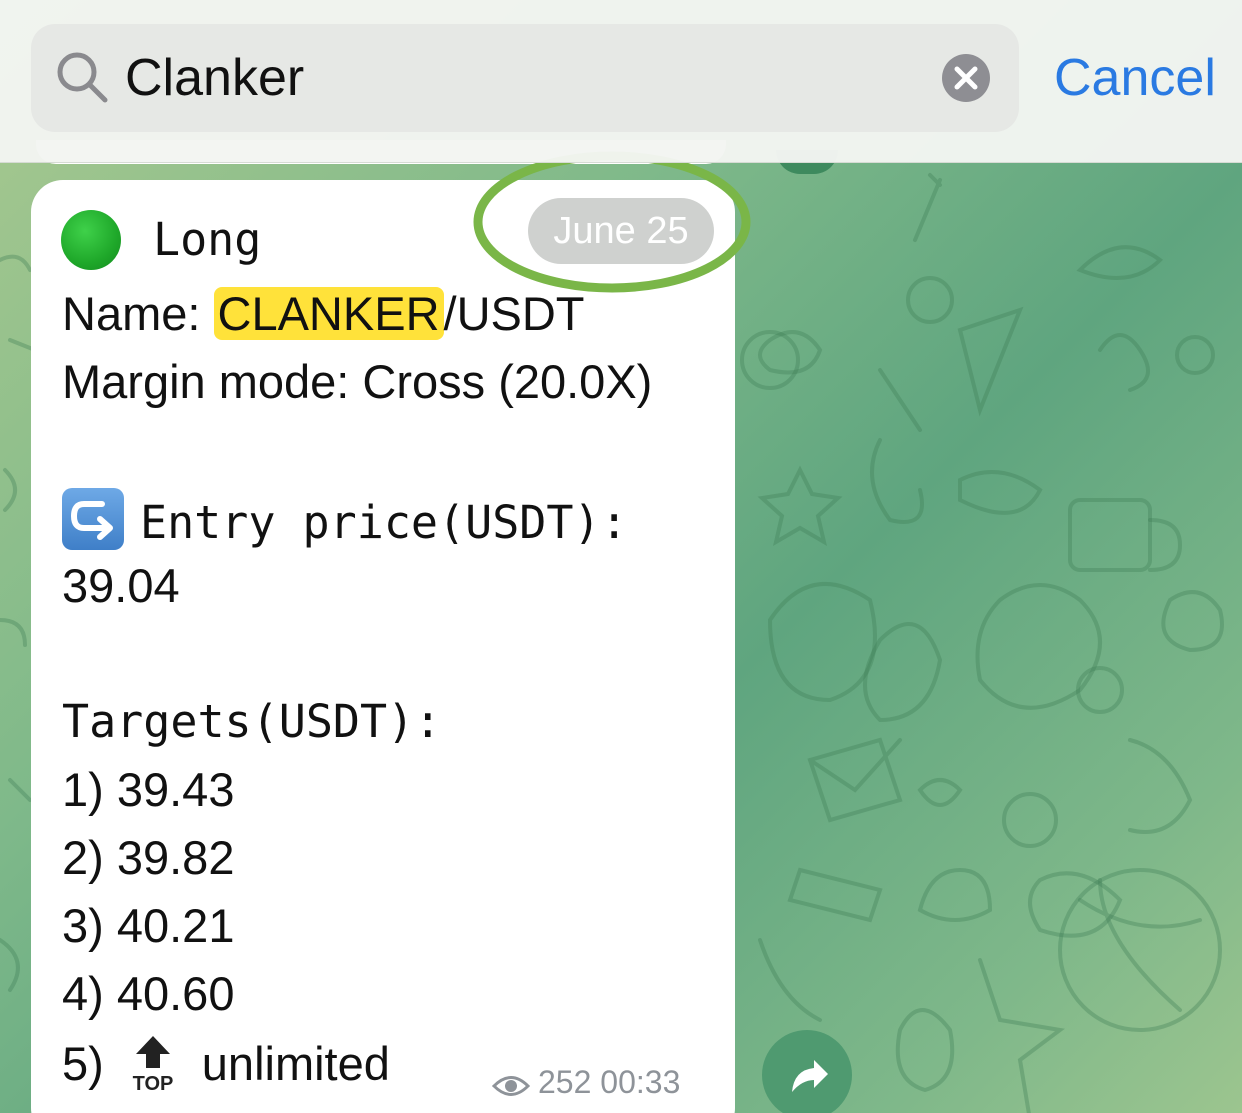  I want to click on target-4: 4) 40.60, so click(148, 993).